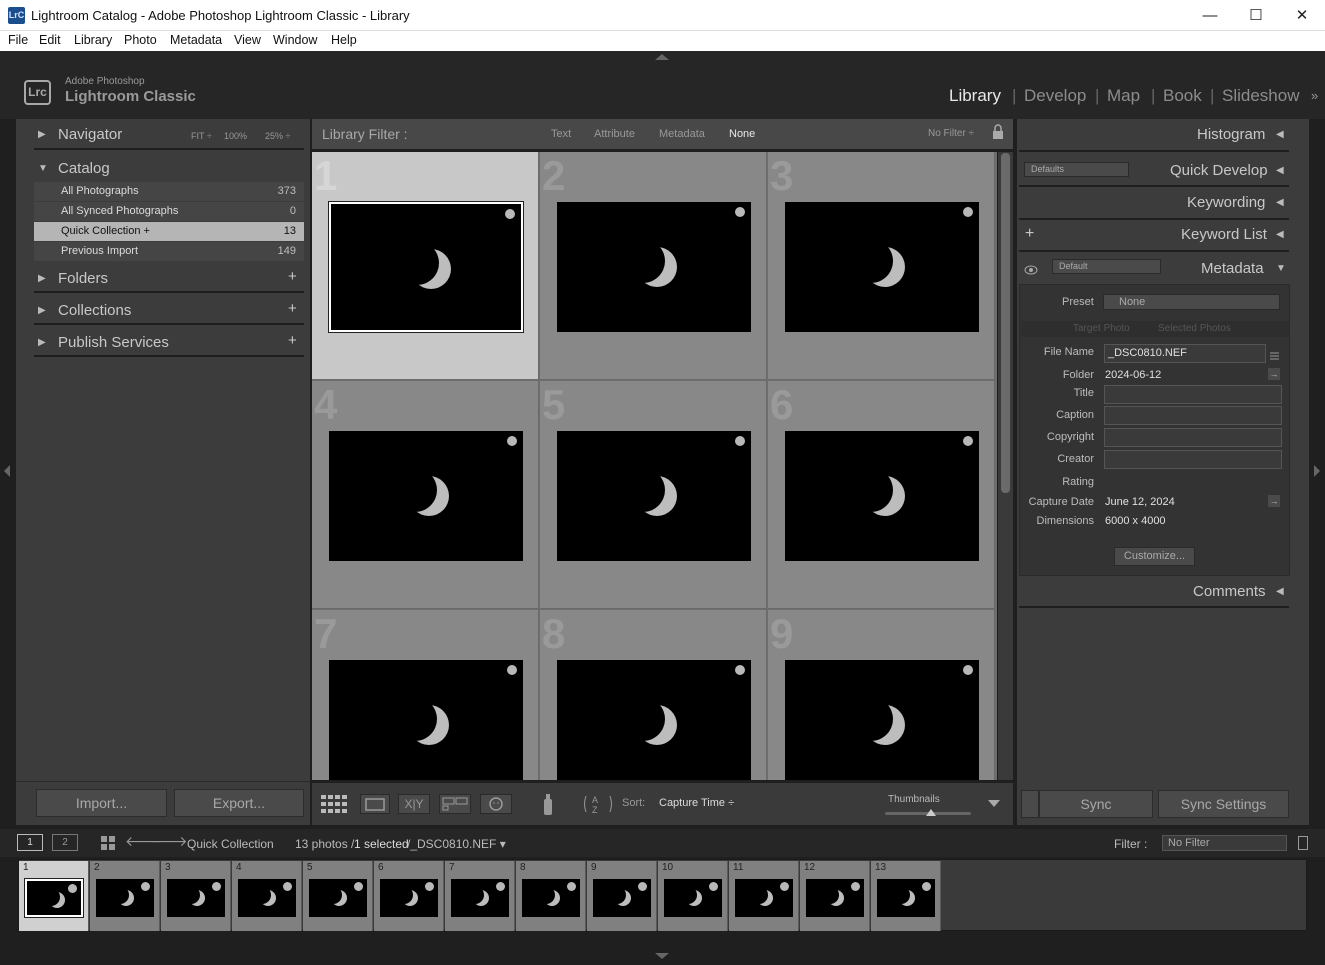  What do you see at coordinates (693, 896) in the screenshot?
I see `filmstrip-cell: 10` at bounding box center [693, 896].